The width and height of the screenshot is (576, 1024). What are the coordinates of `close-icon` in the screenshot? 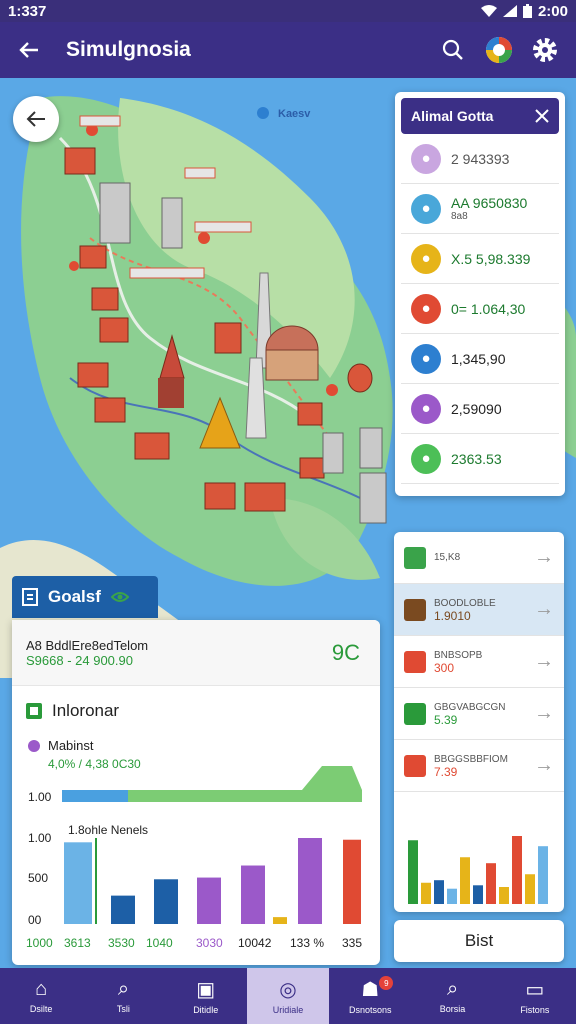 It's located at (542, 116).